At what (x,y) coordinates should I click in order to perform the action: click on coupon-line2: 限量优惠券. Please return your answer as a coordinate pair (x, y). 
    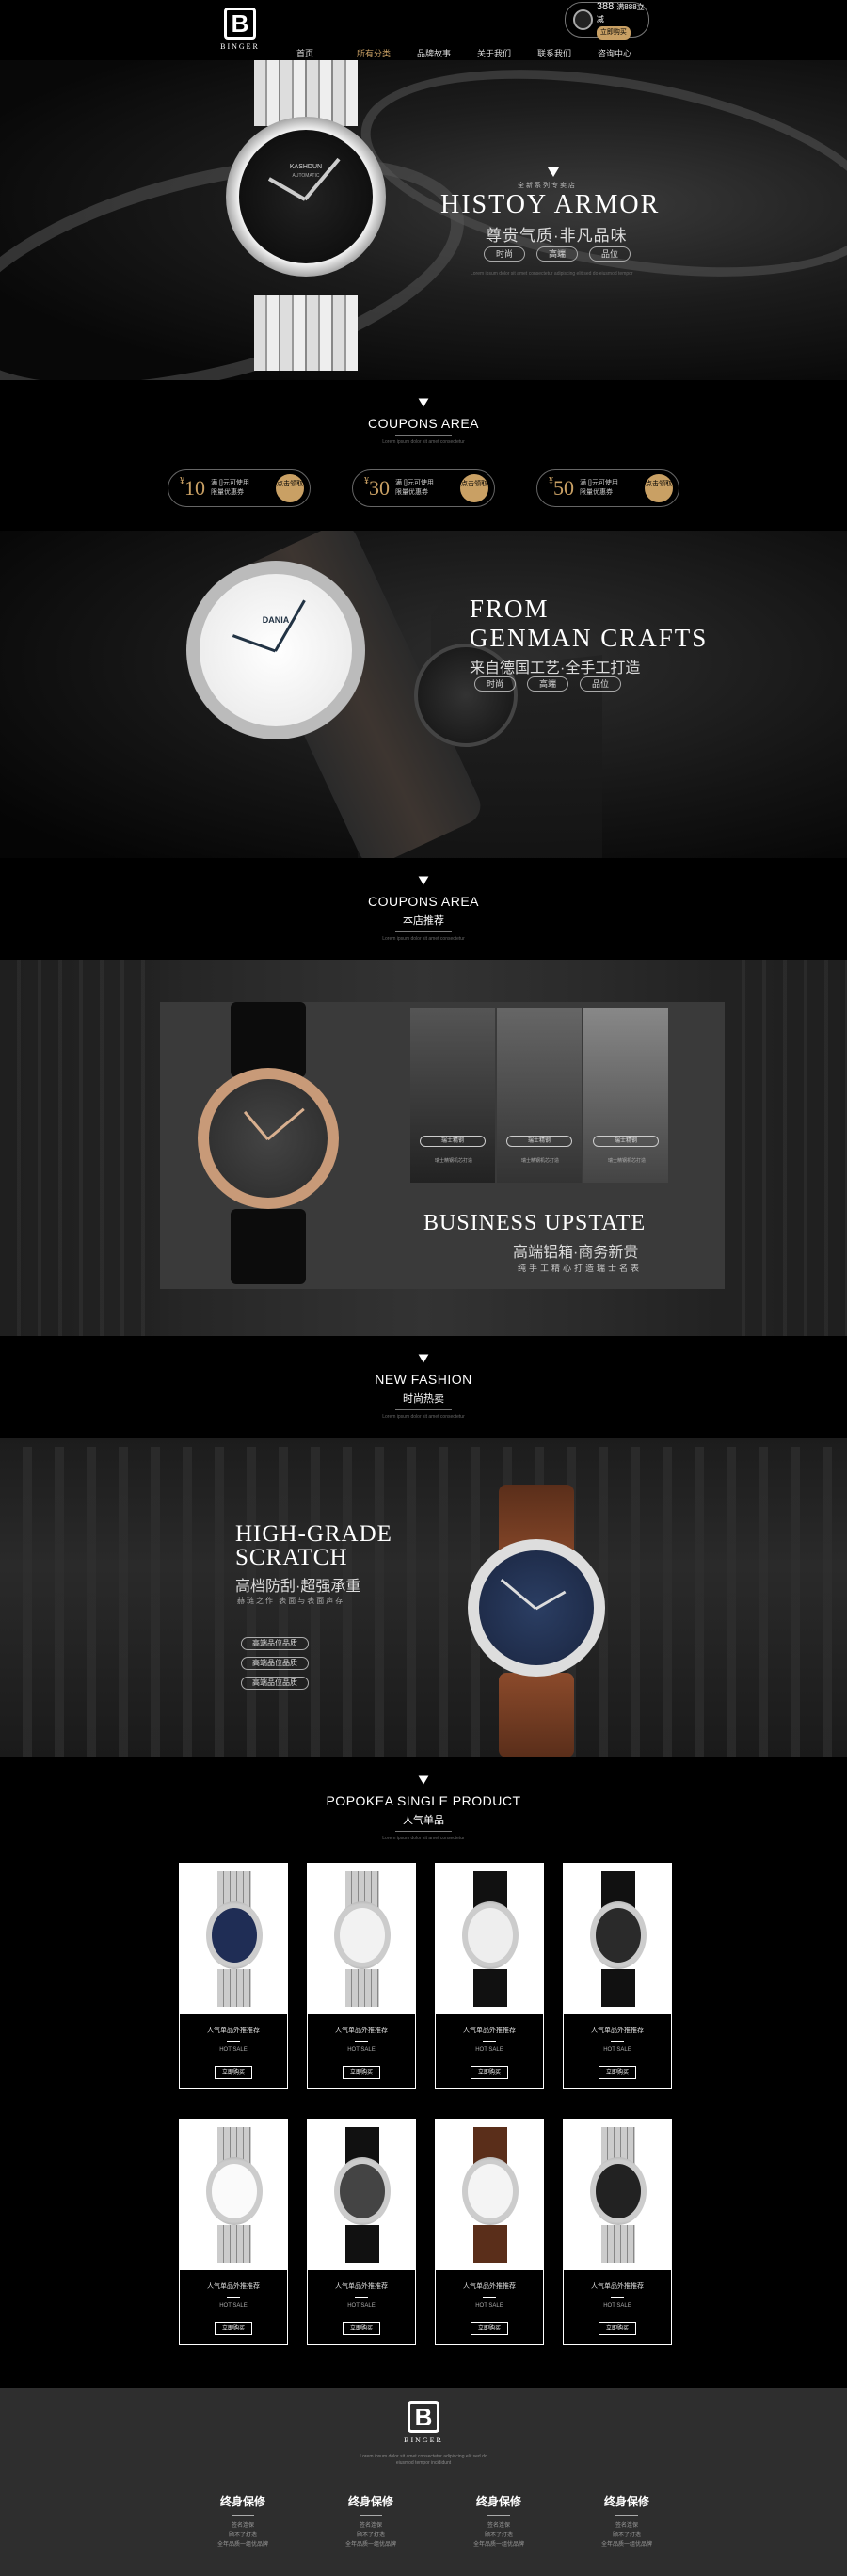
    Looking at the image, I should click on (411, 492).